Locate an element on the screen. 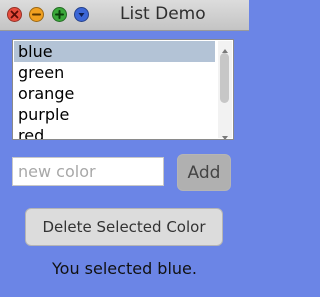  new-color-input is located at coordinates (88, 171).